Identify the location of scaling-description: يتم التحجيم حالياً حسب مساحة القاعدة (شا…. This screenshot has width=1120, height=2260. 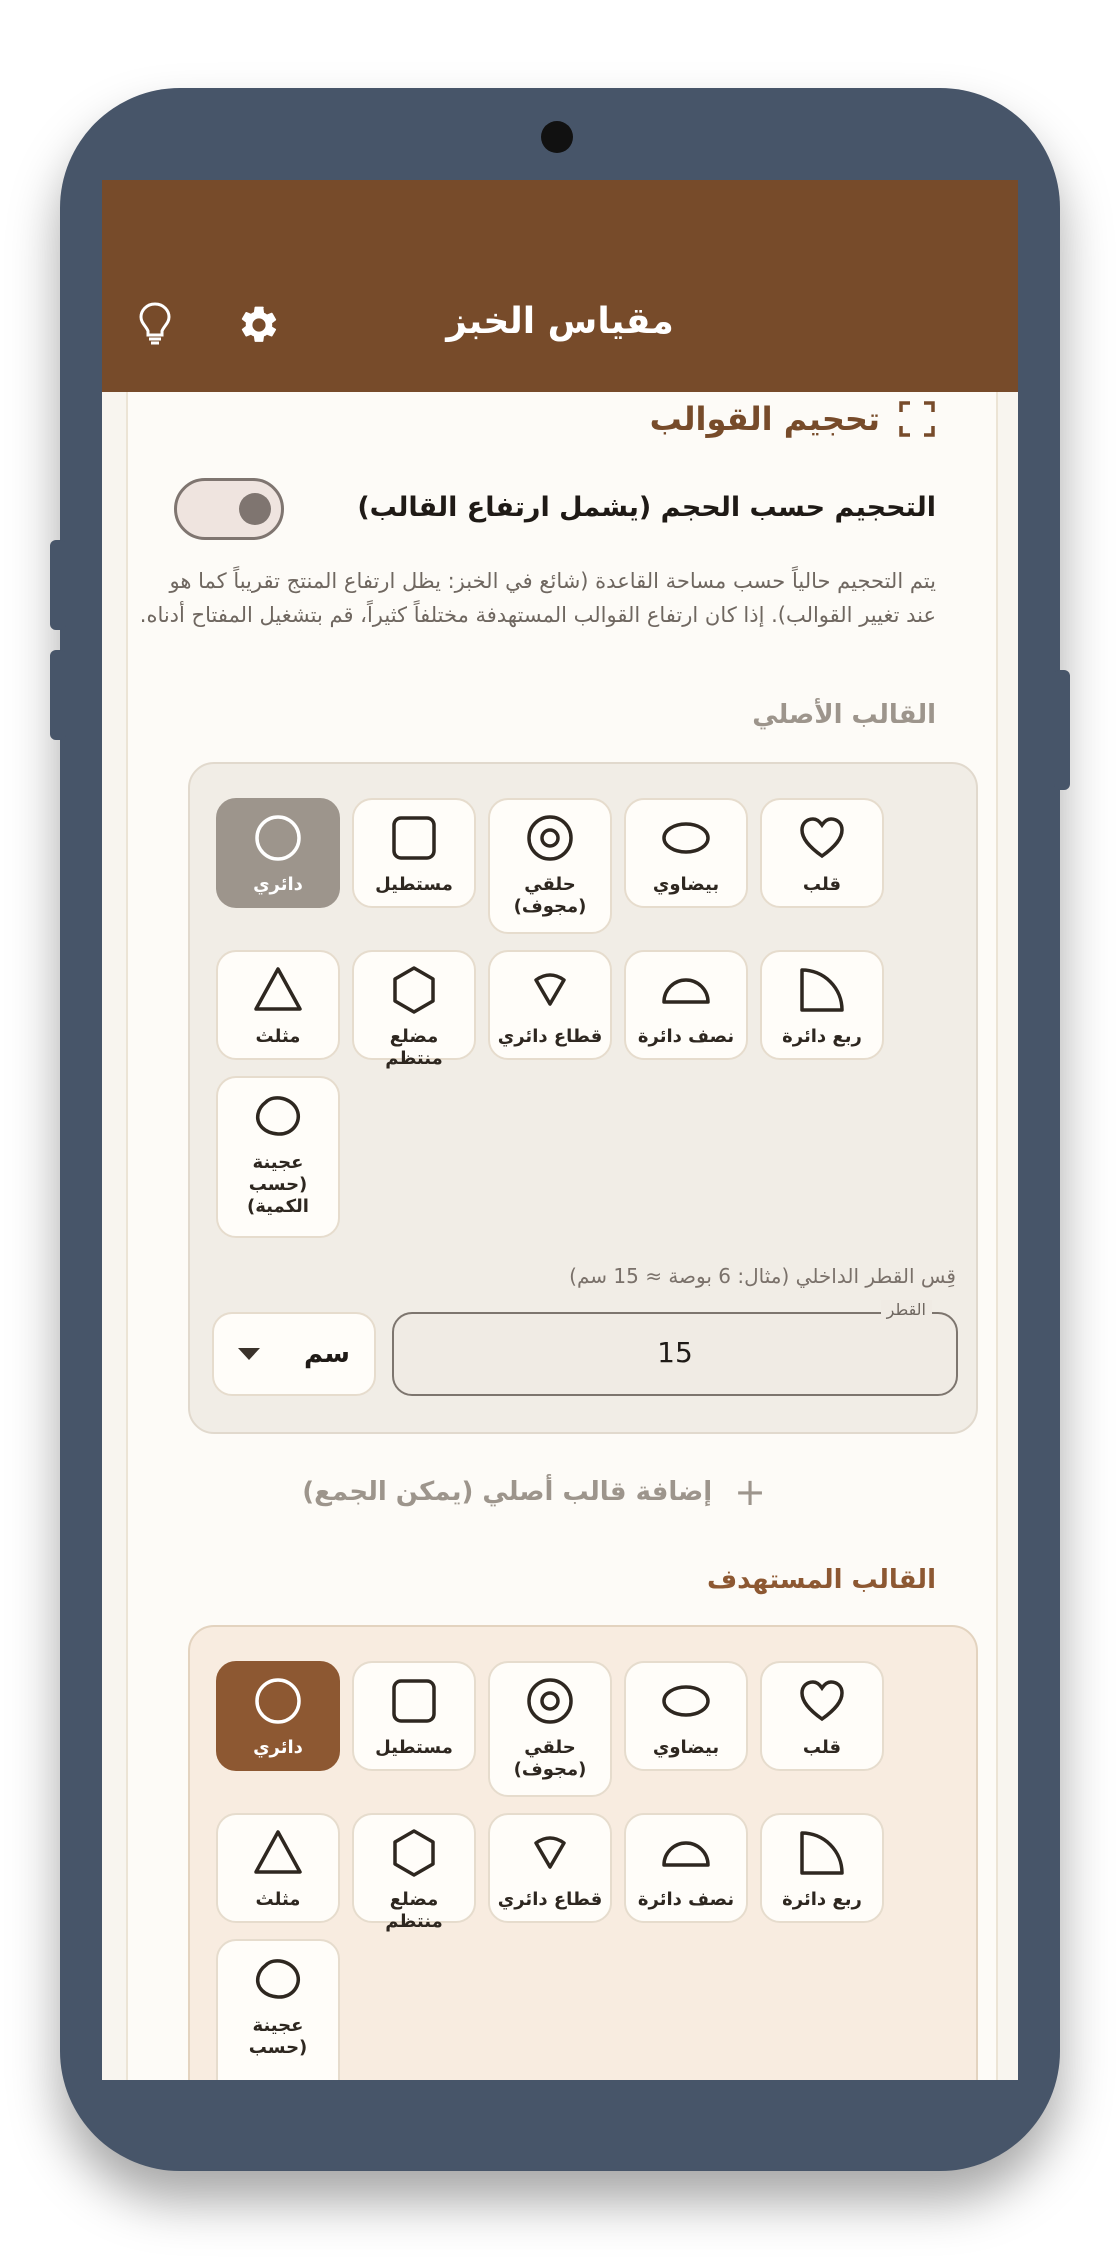
(537, 598).